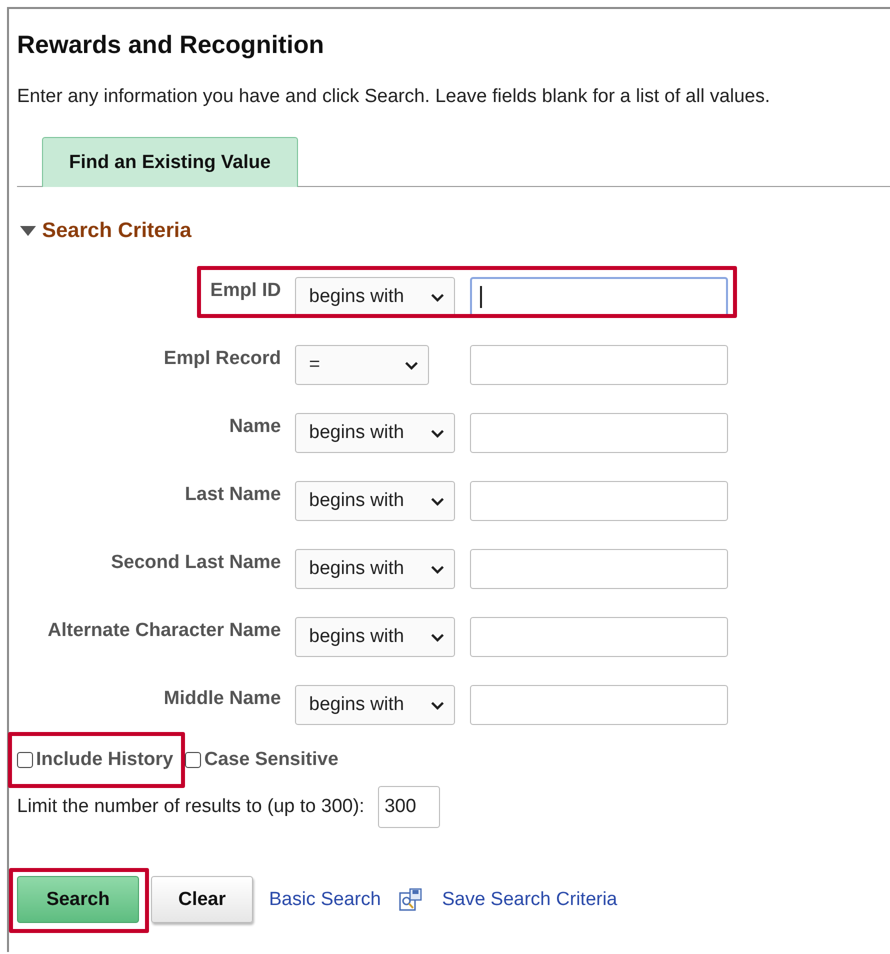 The height and width of the screenshot is (954, 890). Describe the element at coordinates (105, 760) in the screenshot. I see `checkbox-label: Include History` at that location.